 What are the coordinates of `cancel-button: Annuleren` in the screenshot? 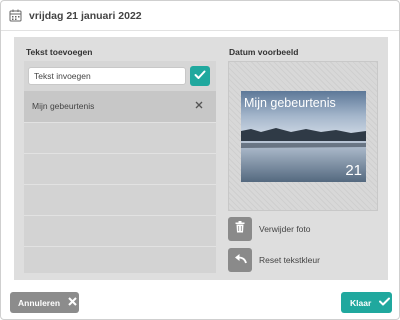 It's located at (44, 302).